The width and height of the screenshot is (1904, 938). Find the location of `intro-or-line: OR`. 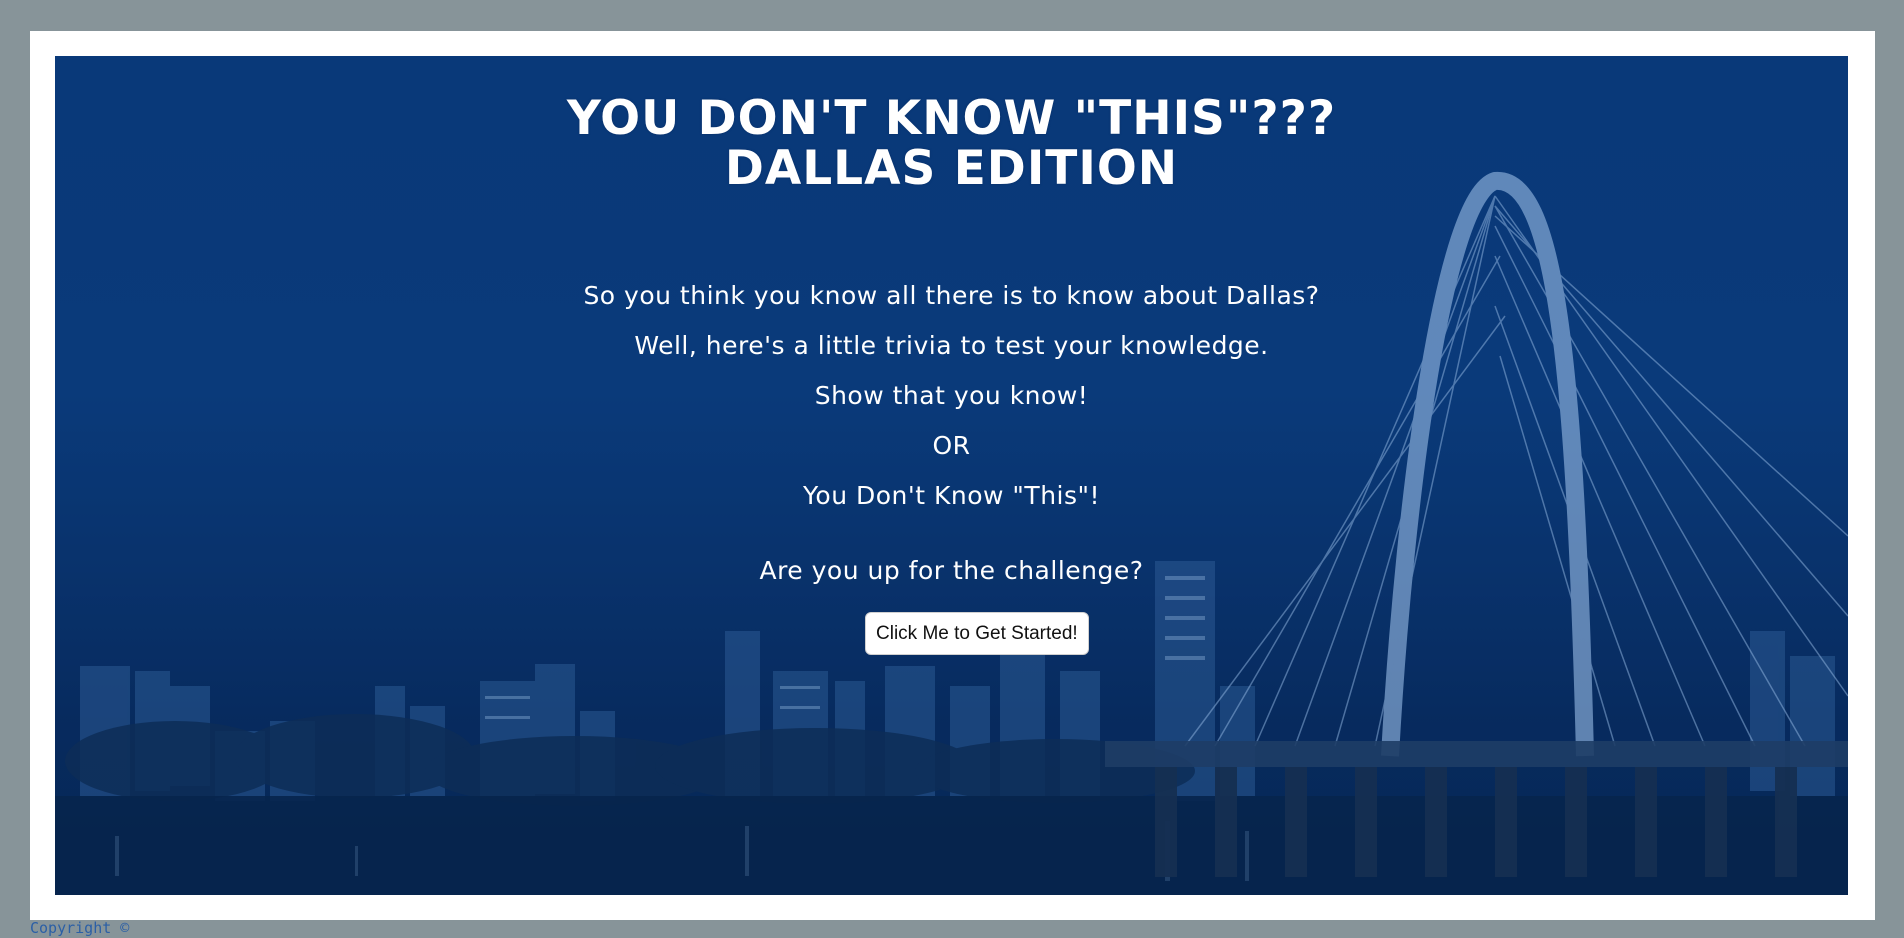

intro-or-line: OR is located at coordinates (951, 445).